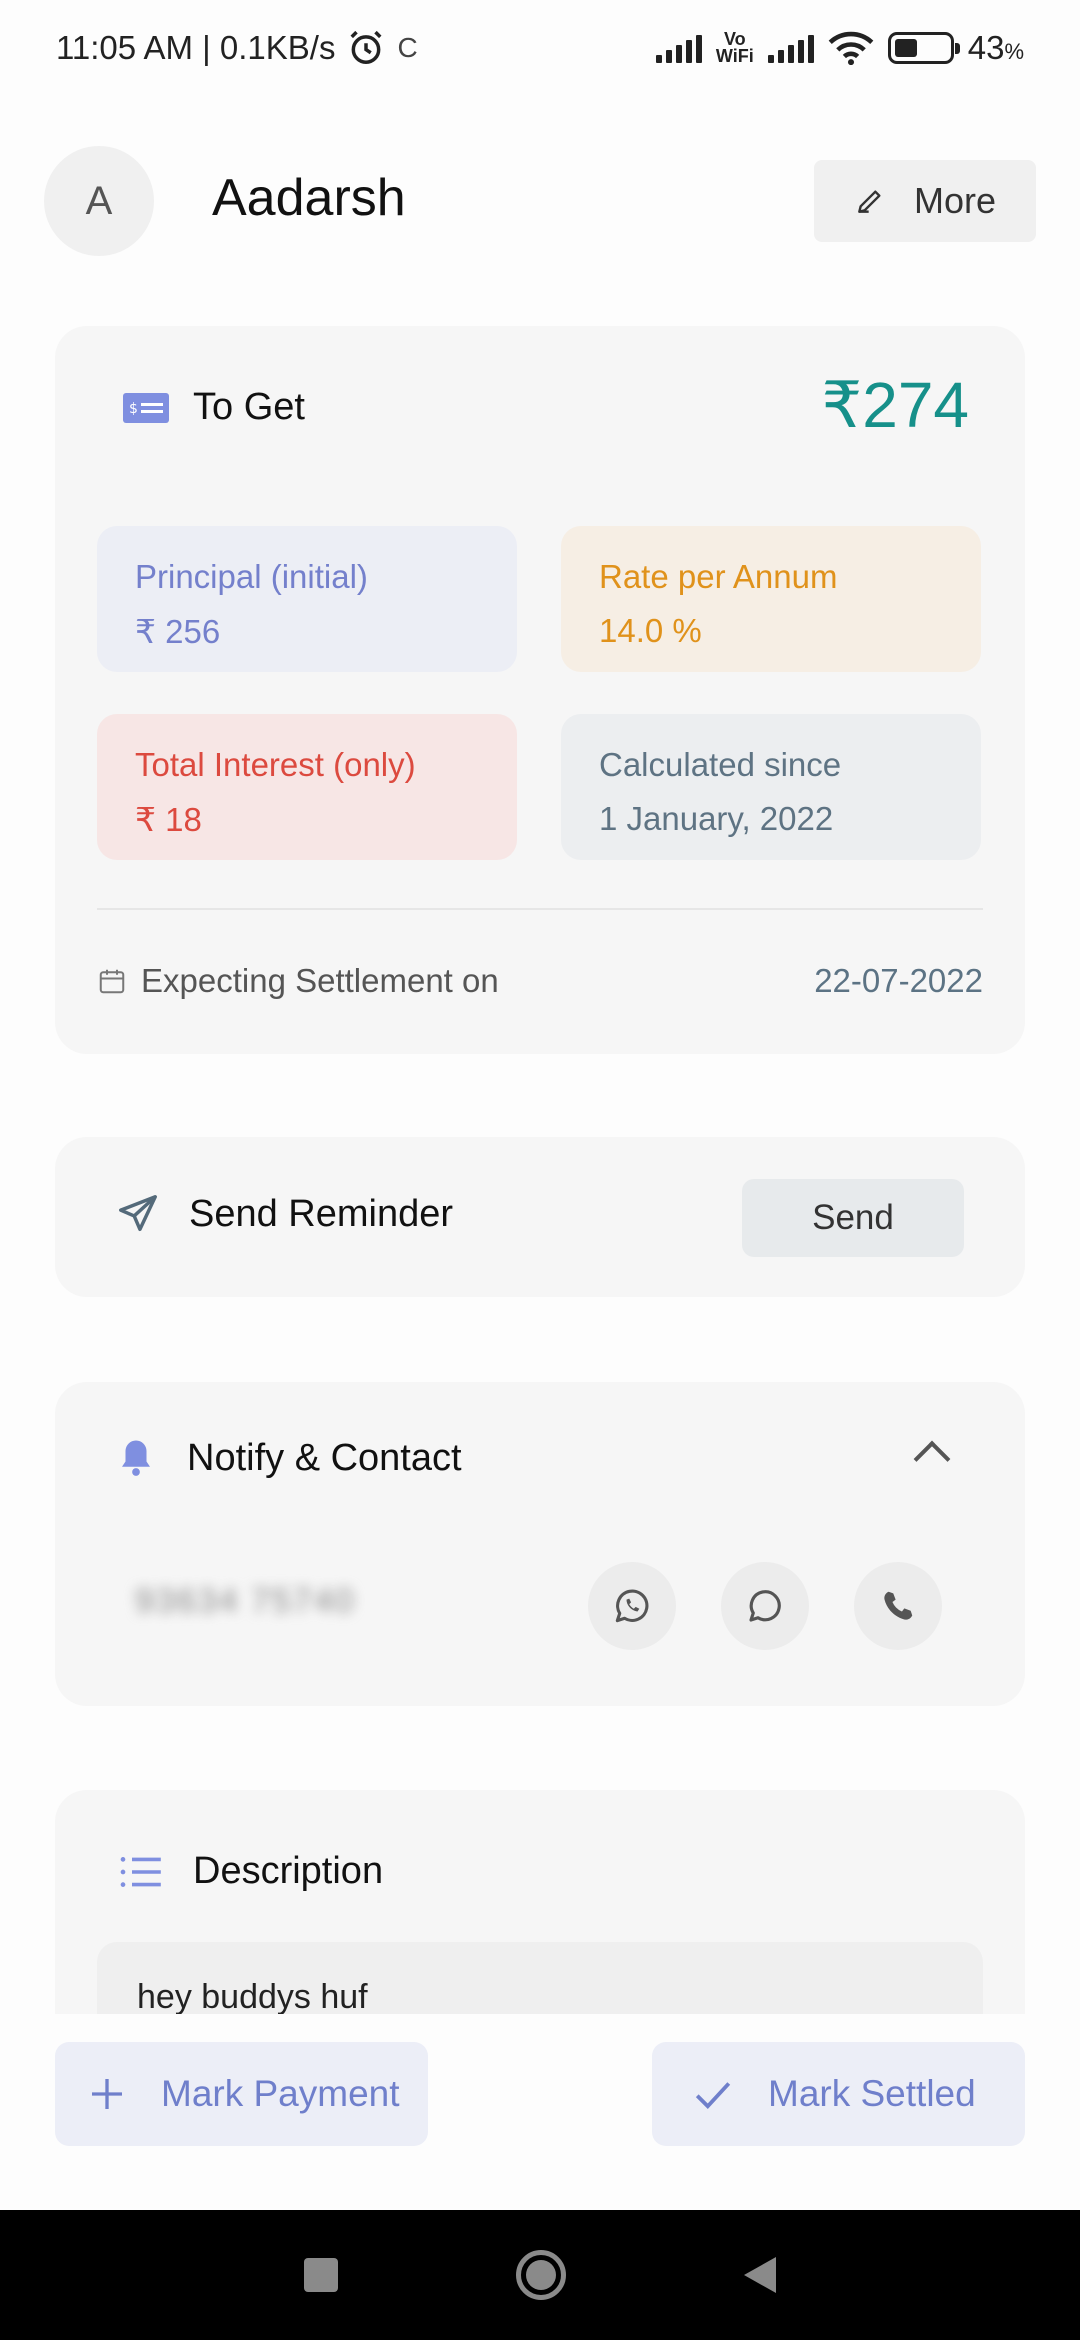 Image resolution: width=1080 pixels, height=2340 pixels. Describe the element at coordinates (906, 48) in the screenshot. I see `battery-fill` at that location.